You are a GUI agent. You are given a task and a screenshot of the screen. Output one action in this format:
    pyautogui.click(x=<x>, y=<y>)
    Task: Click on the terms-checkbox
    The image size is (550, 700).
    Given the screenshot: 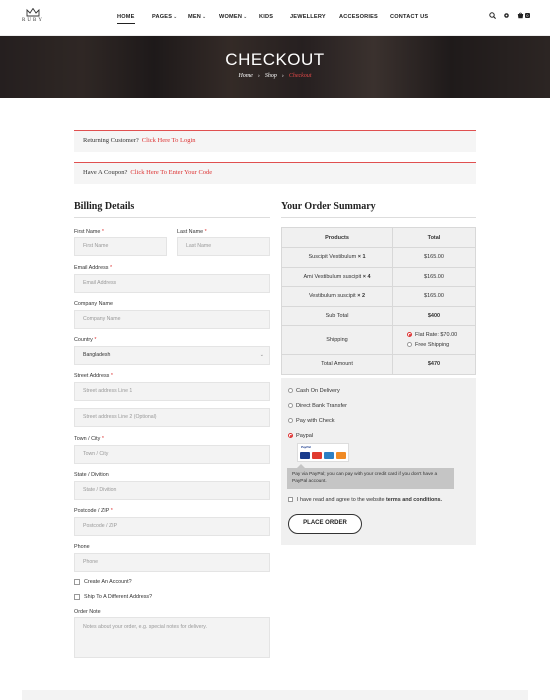 What is the action you would take?
    pyautogui.click(x=290, y=500)
    